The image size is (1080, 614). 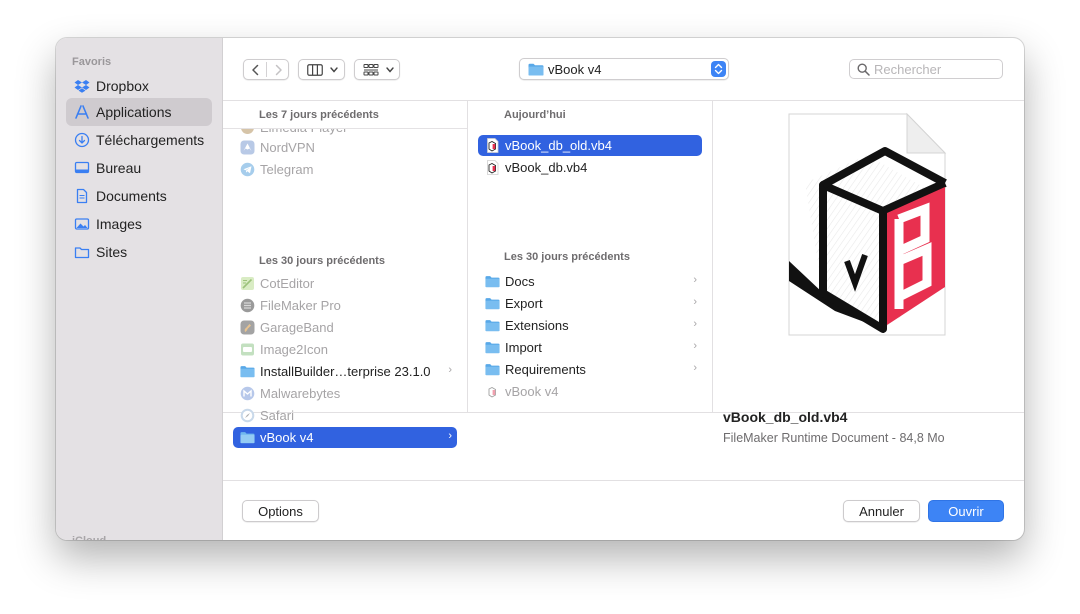 I want to click on open-button: Ouvrir, so click(x=966, y=511).